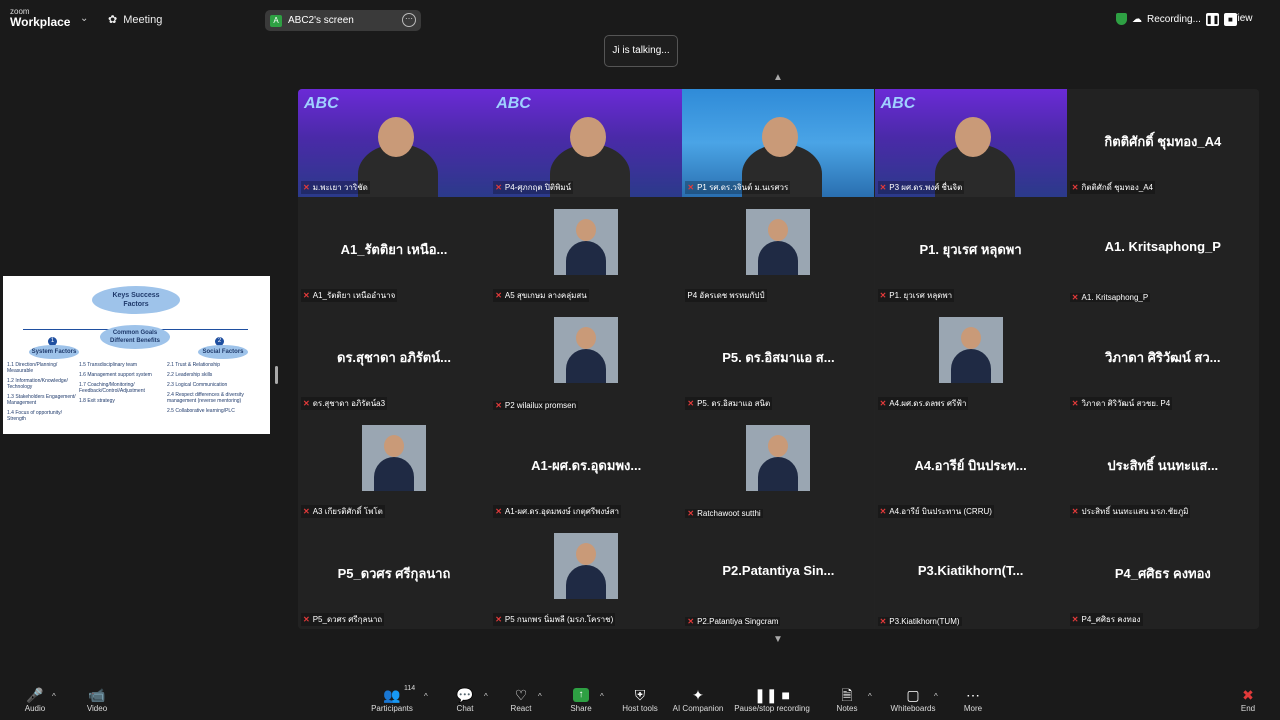 The height and width of the screenshot is (720, 1280). Describe the element at coordinates (778, 77) in the screenshot. I see `scroll-up-icon: ▲` at that location.